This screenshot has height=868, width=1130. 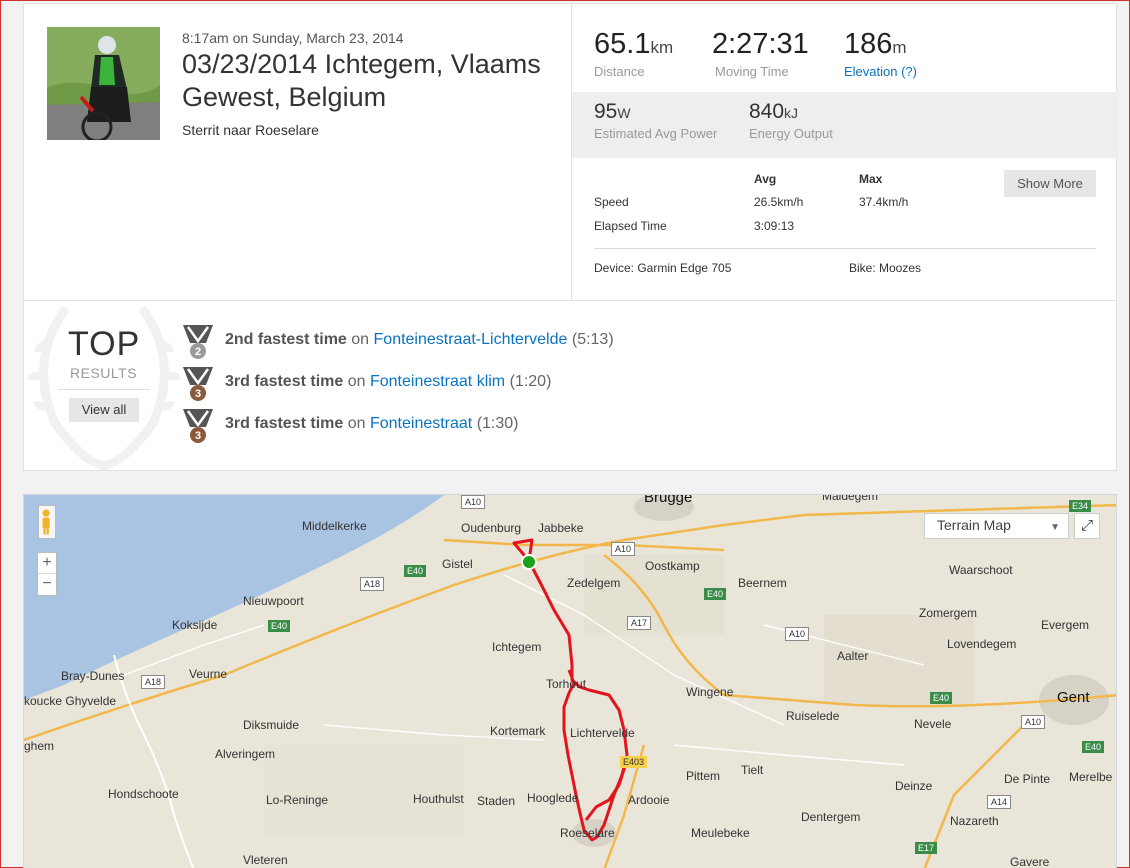 I want to click on energy-label: Energy Output, so click(x=791, y=133).